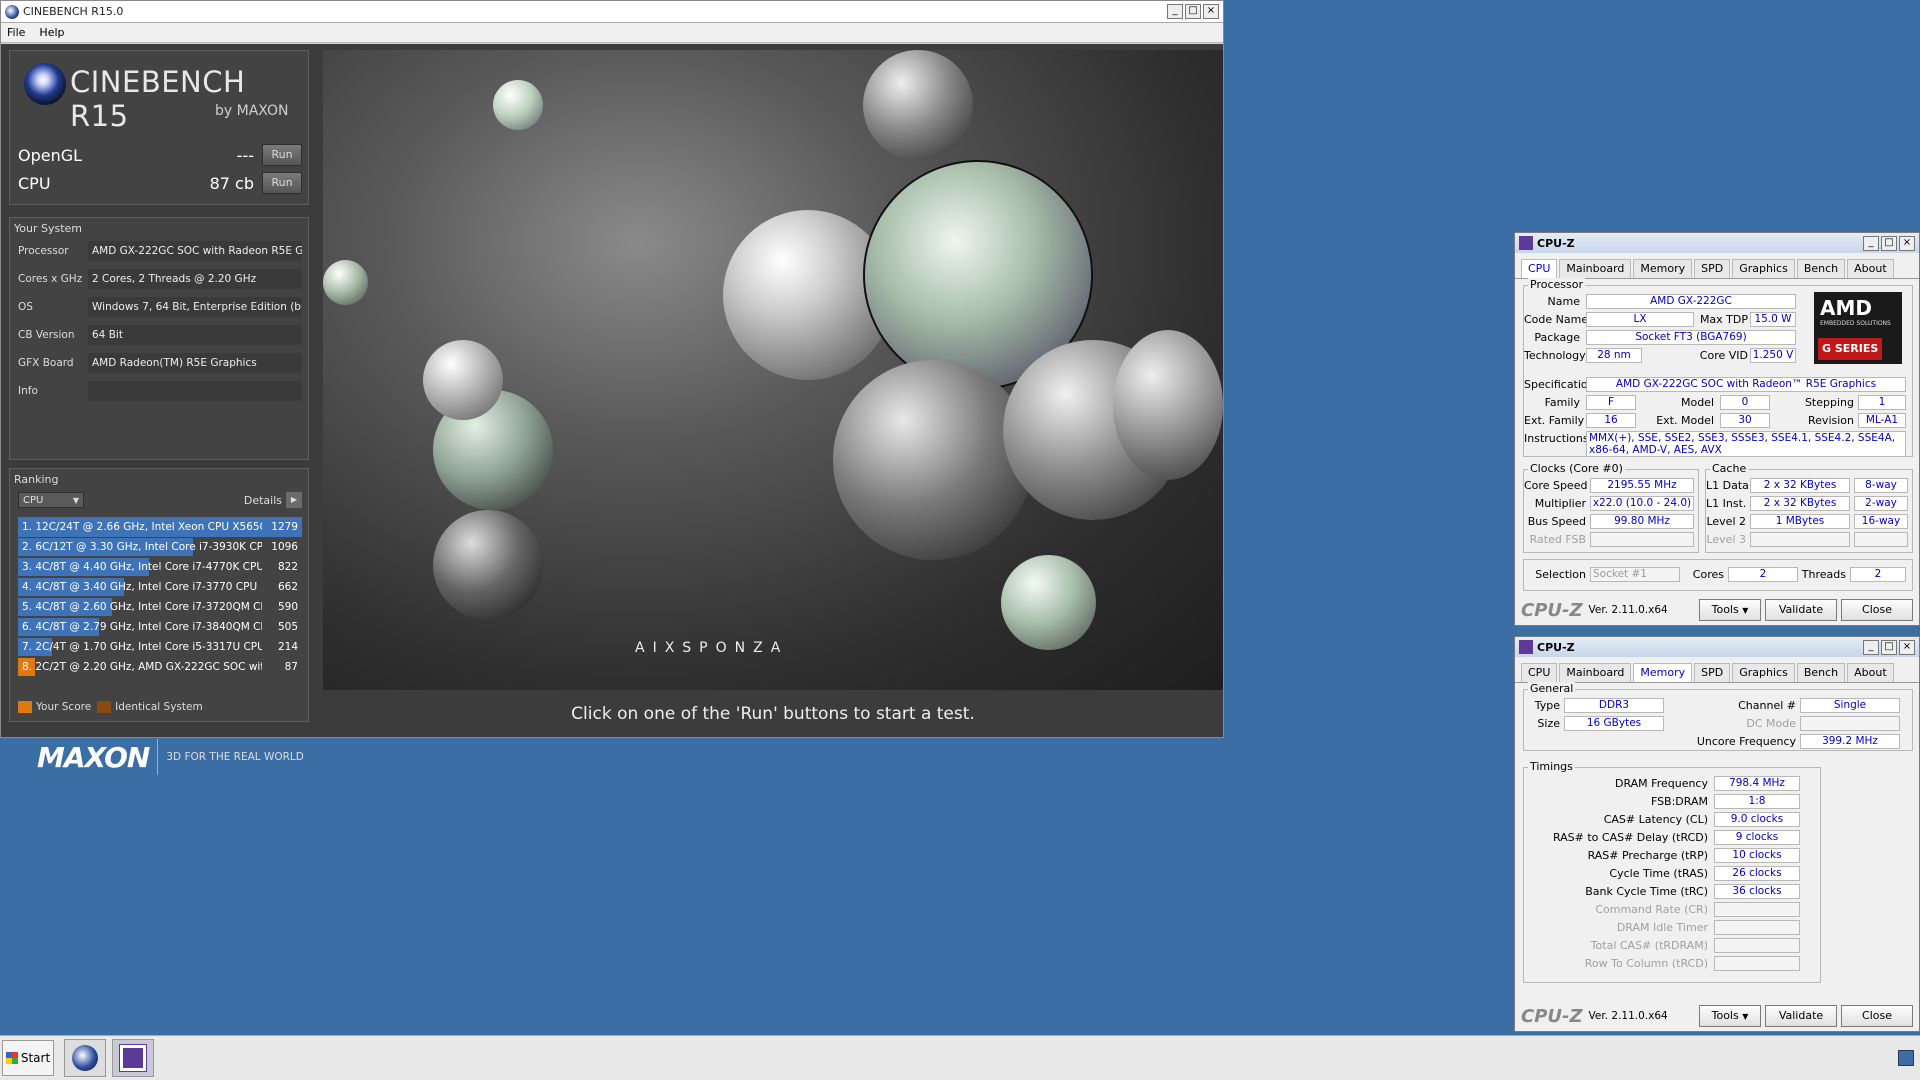 Image resolution: width=1920 pixels, height=1080 pixels. What do you see at coordinates (273, 500) in the screenshot?
I see `details-toggle: Details ▶` at bounding box center [273, 500].